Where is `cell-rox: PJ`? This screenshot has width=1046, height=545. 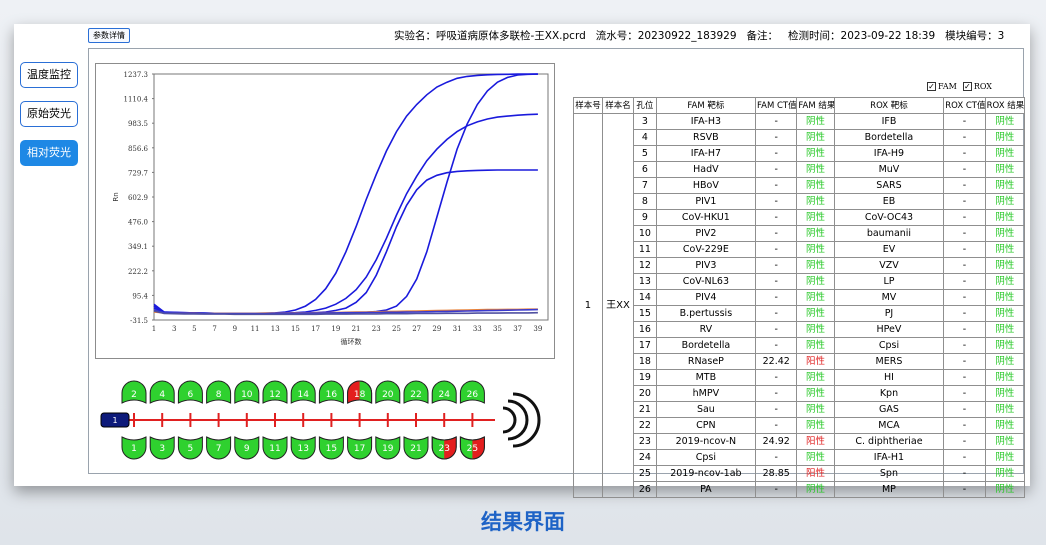 cell-rox: PJ is located at coordinates (889, 313).